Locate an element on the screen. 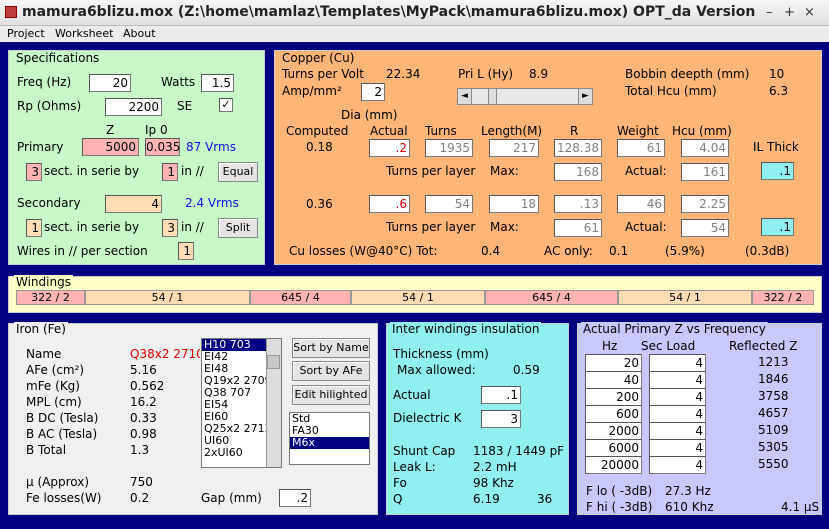 This screenshot has height=529, width=829. close-button: × is located at coordinates (809, 12).